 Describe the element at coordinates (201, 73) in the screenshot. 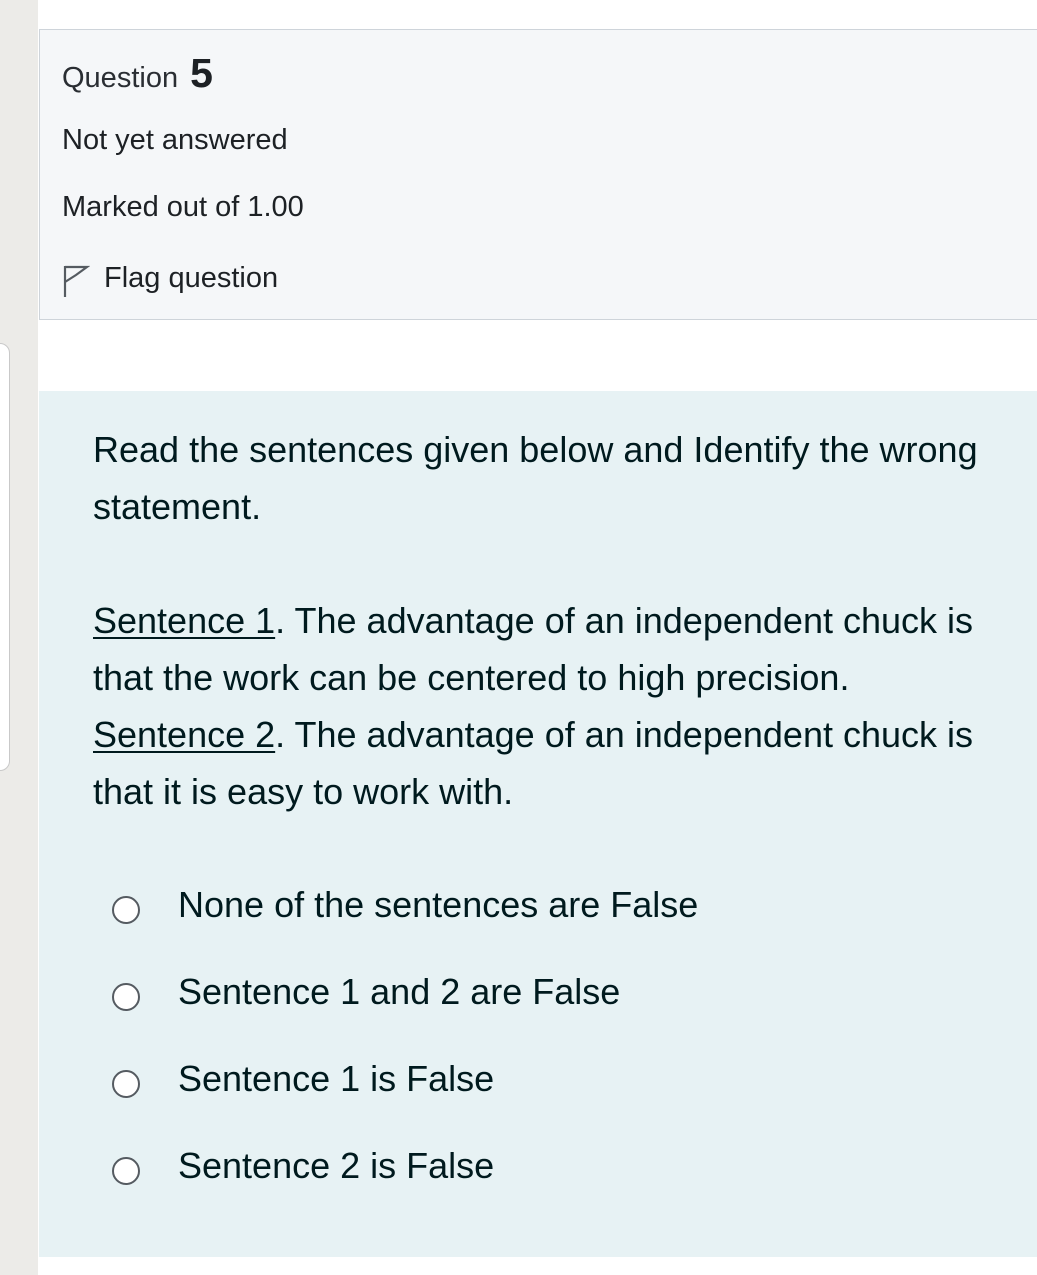

I see `question-number: 5` at that location.